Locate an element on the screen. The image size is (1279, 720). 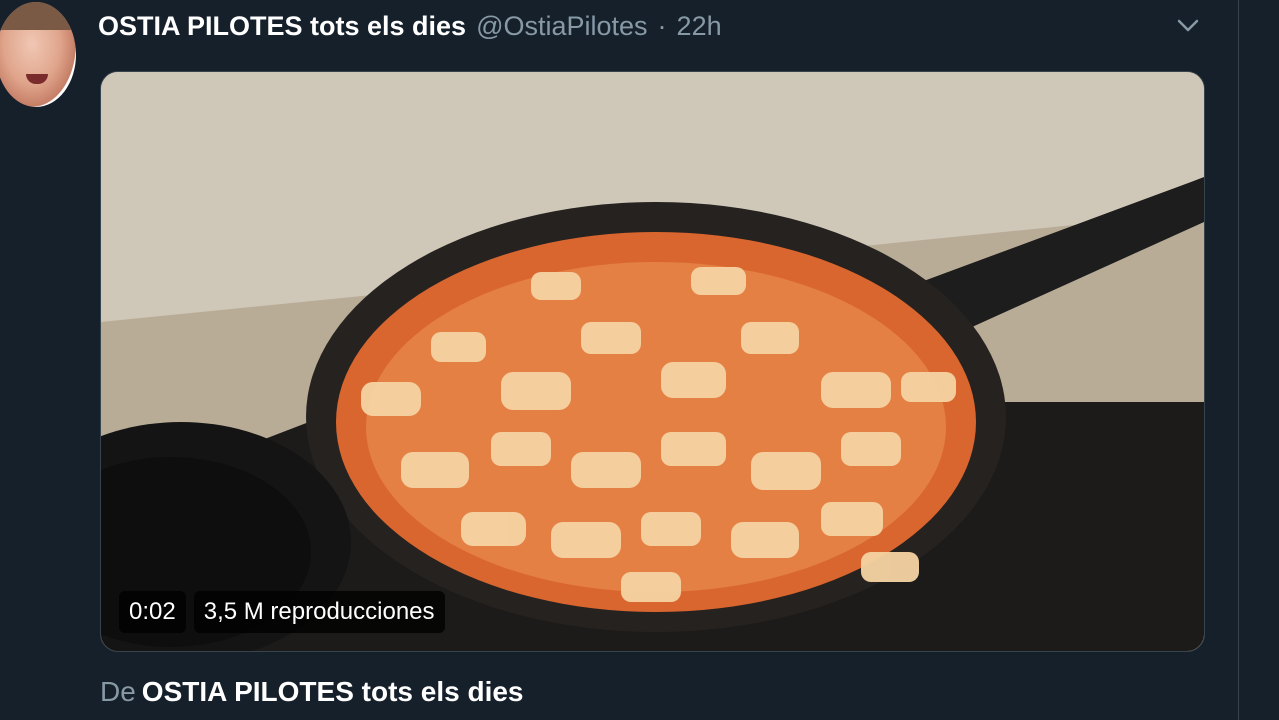
view-count: 3,5 M reproducciones is located at coordinates (319, 612).